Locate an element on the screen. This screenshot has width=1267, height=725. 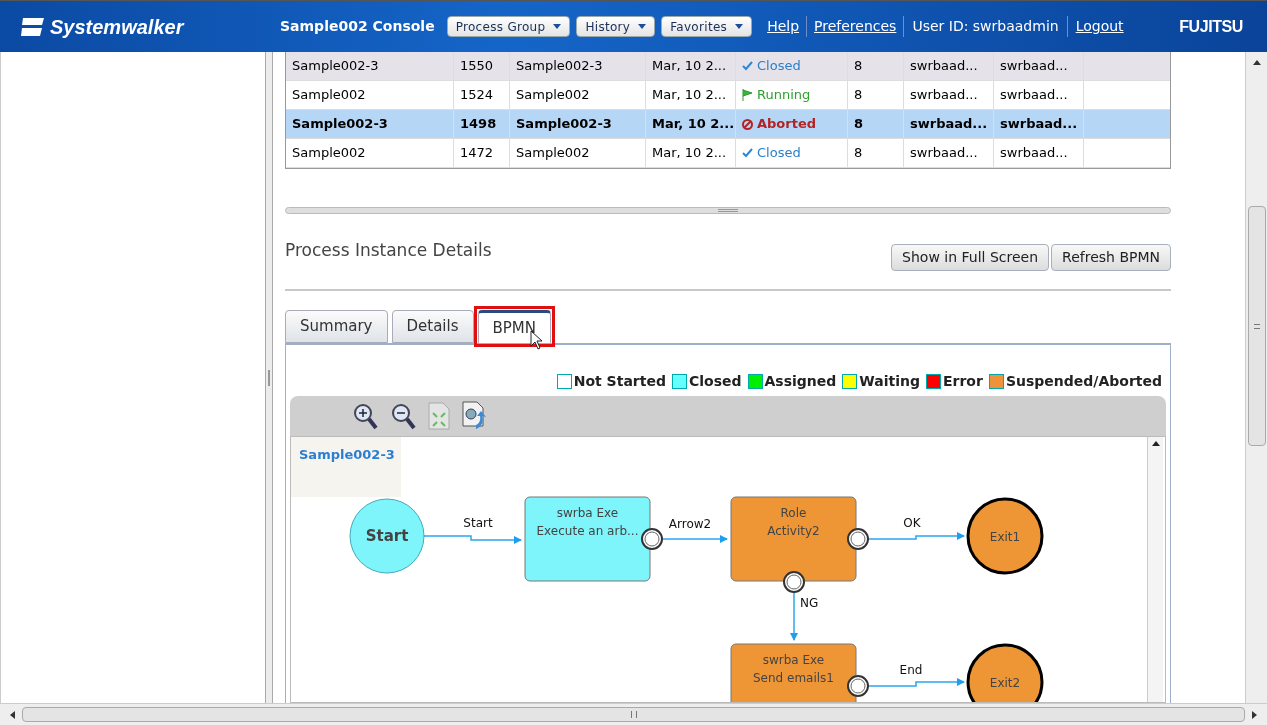
scroll-up-icon is located at coordinates (1256, 62).